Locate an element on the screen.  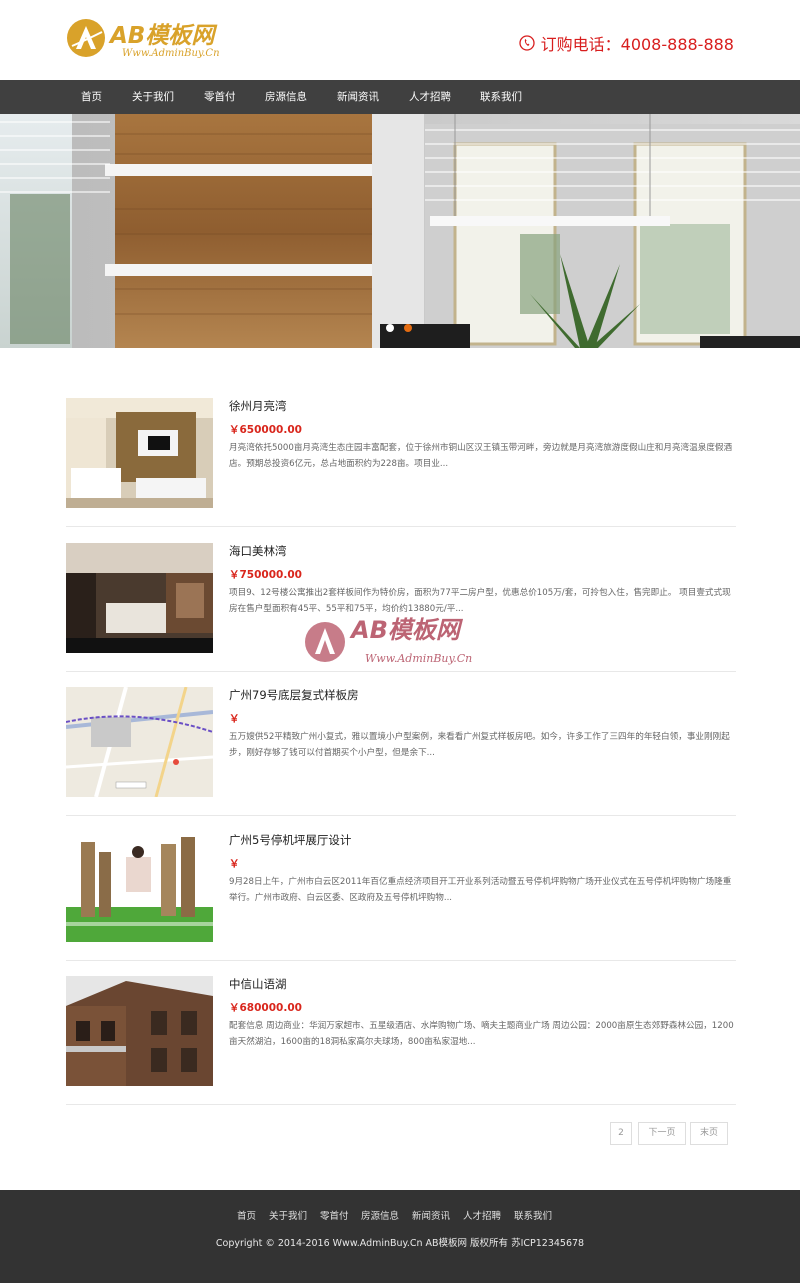
listing-title: 广州5号停机坪展厅设计 is located at coordinates (290, 840).